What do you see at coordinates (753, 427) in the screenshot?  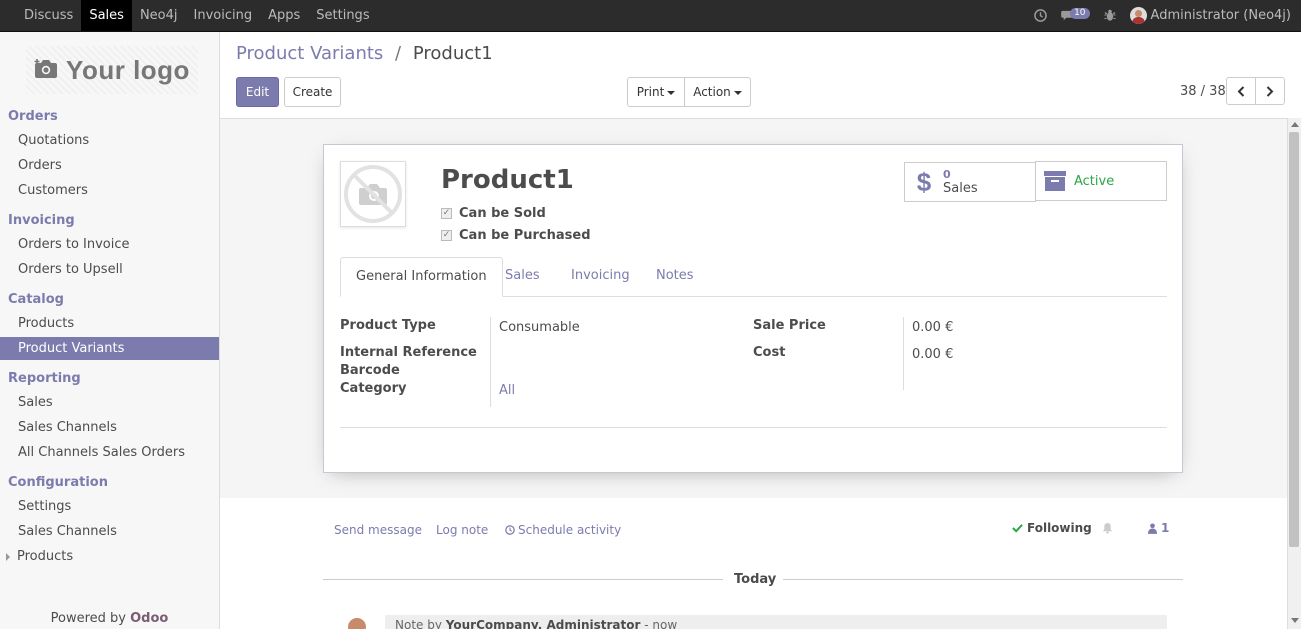 I see `sheet-separator` at bounding box center [753, 427].